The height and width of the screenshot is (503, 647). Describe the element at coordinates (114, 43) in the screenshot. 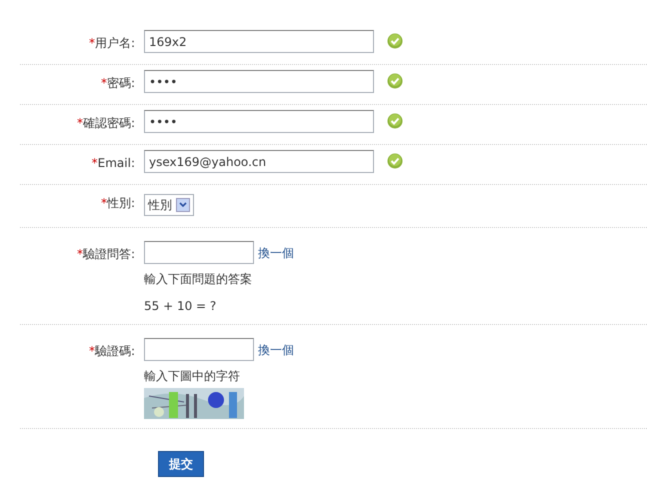

I see `field-label: 用户名:` at that location.